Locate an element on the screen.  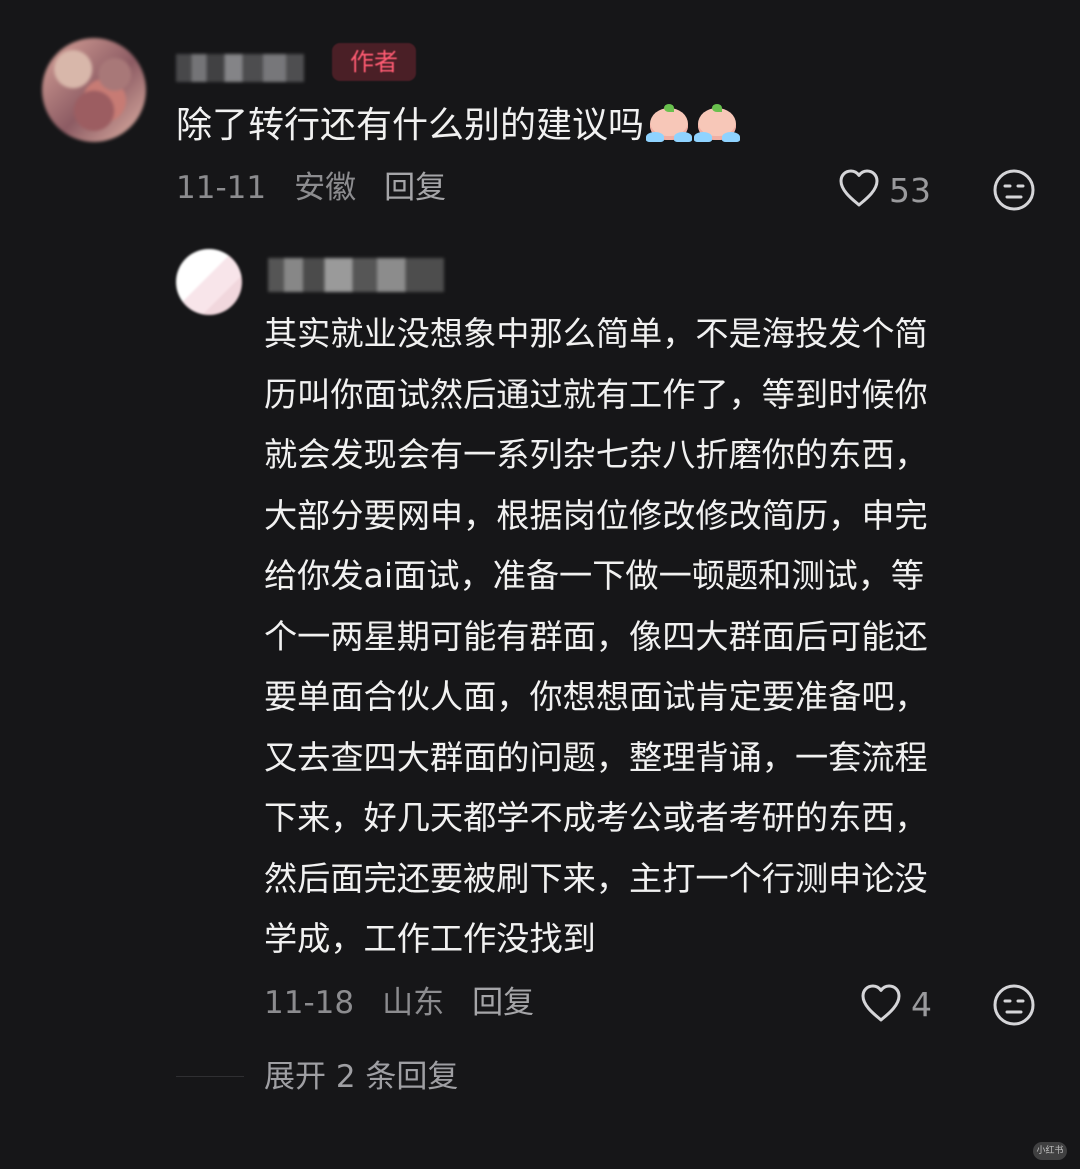
comment-reply-button: 回复 is located at coordinates (415, 188).